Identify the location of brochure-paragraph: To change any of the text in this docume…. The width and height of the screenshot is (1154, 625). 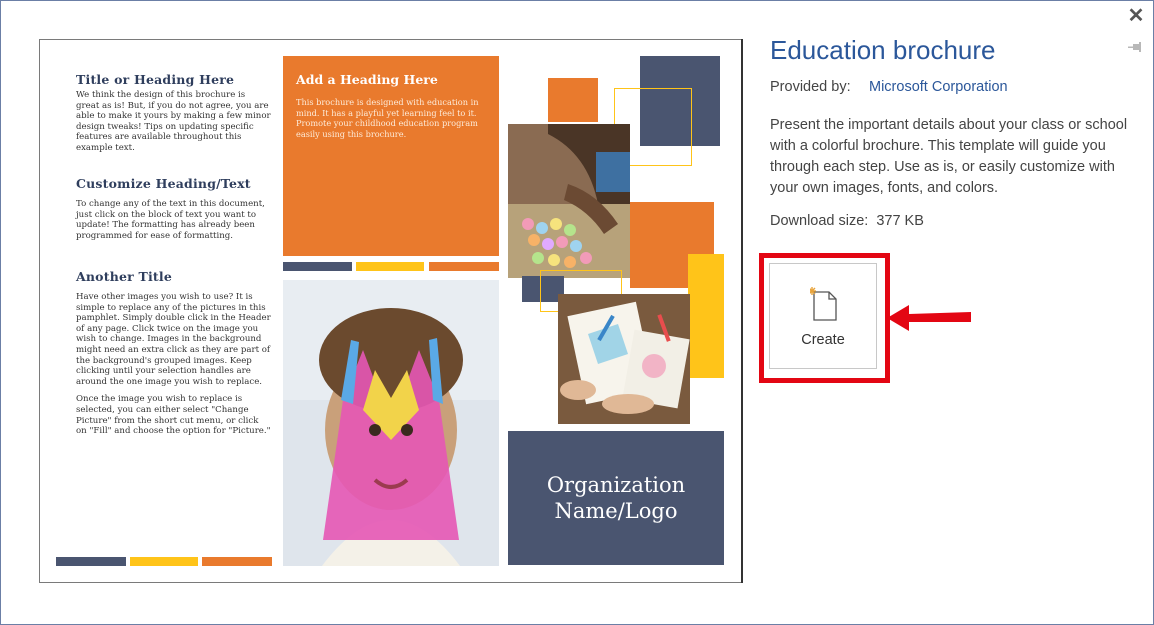
(170, 220).